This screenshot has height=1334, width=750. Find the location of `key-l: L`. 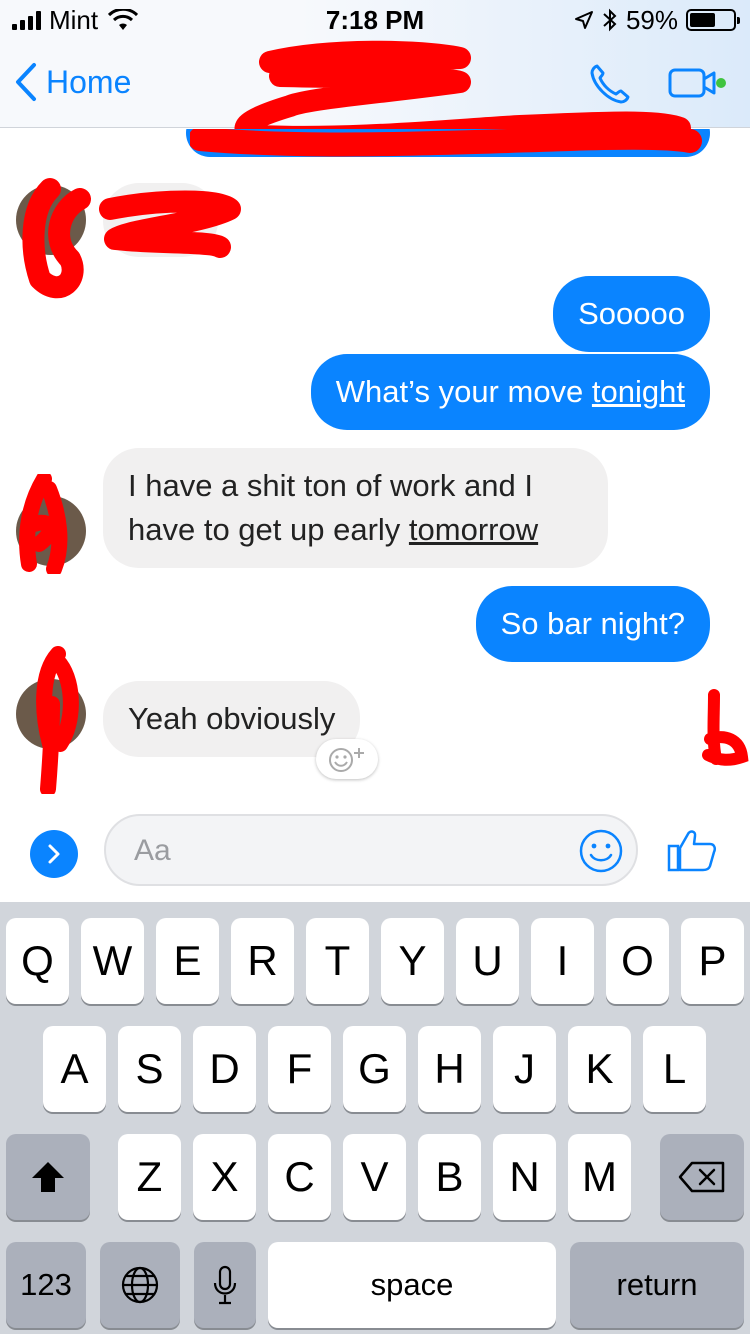

key-l: L is located at coordinates (674, 1069).